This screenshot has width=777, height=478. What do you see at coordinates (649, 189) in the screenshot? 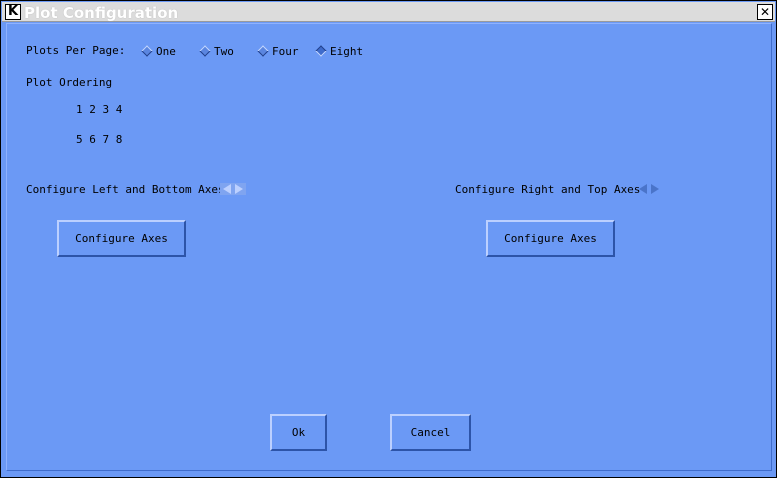
I see `right-top-arrow-toggle` at bounding box center [649, 189].